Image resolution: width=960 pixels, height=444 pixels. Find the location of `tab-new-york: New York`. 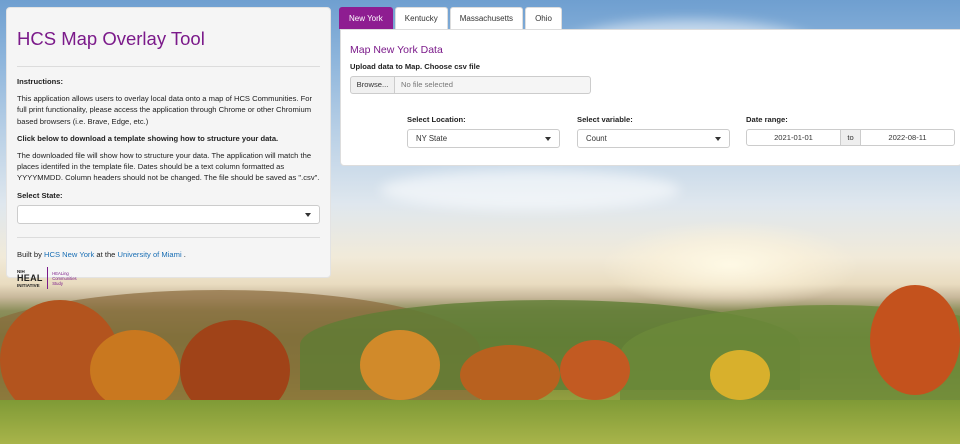

tab-new-york: New York is located at coordinates (366, 18).